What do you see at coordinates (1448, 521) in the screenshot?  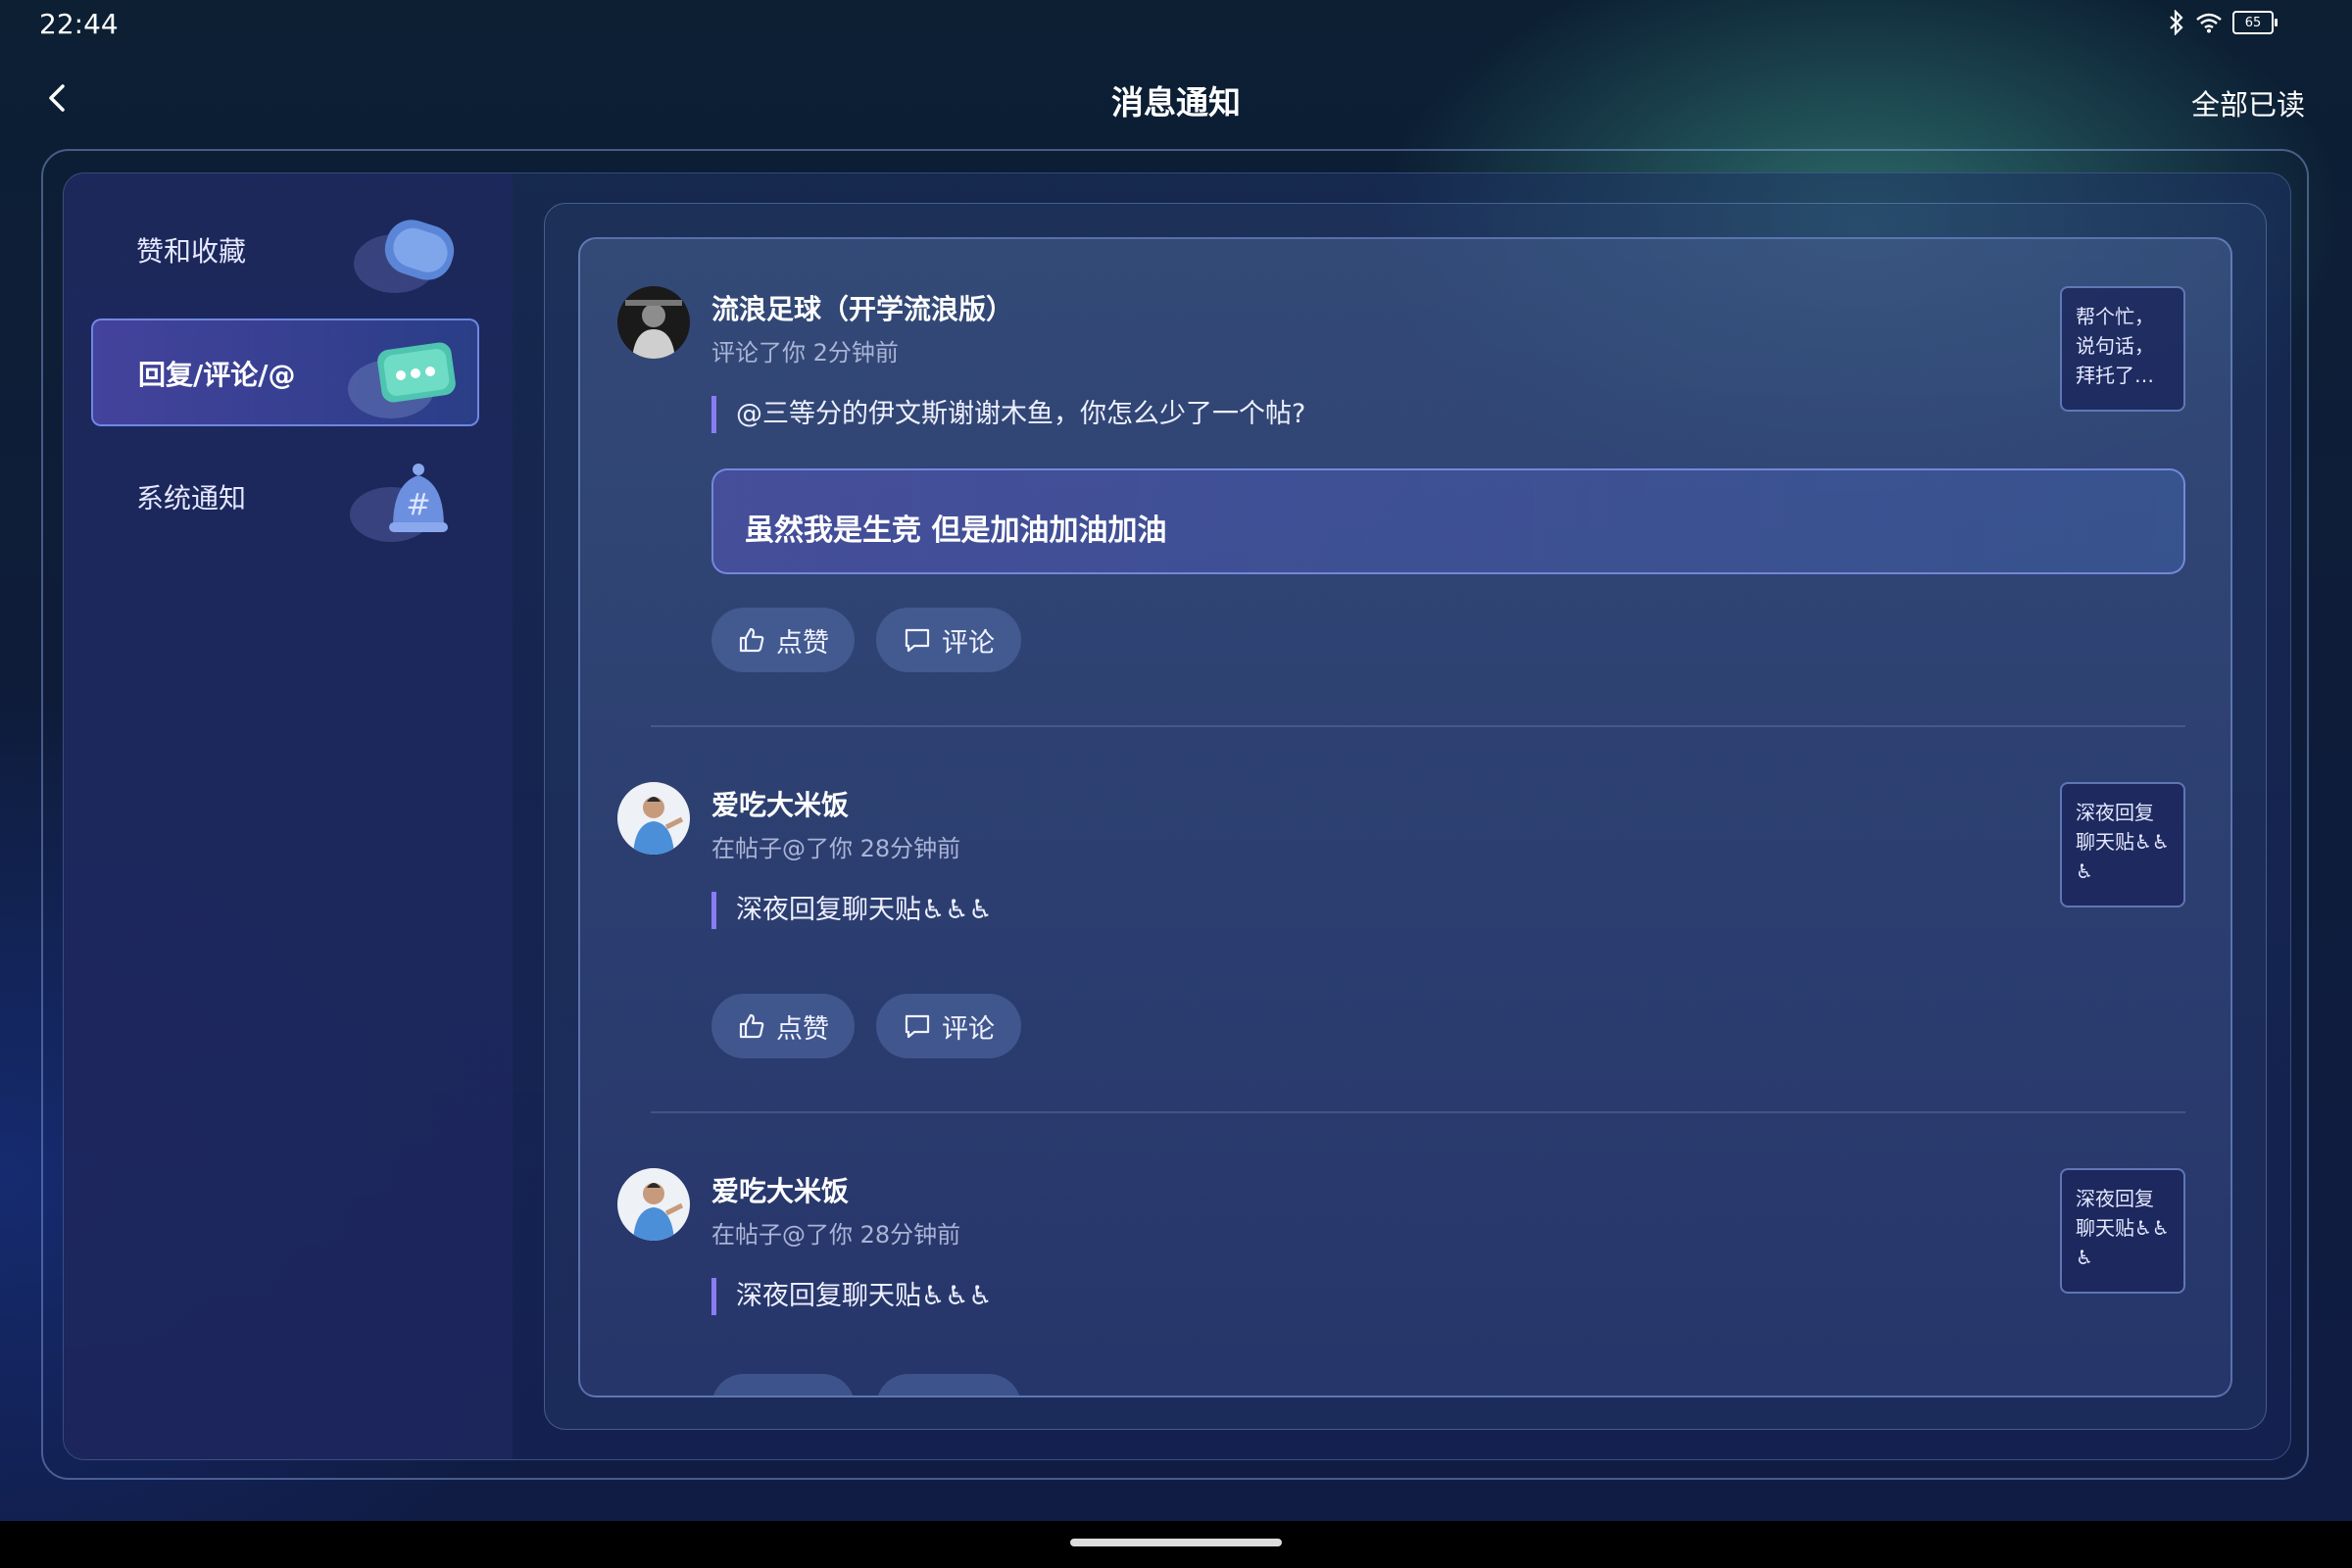 I see `reply-content: 虽然我是生竞 但是加油加油加油` at bounding box center [1448, 521].